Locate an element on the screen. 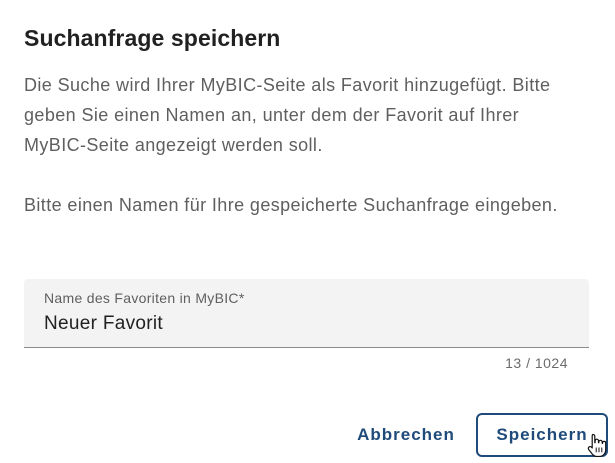 Image resolution: width=615 pixels, height=463 pixels. cancel-button: Abbrechen is located at coordinates (406, 435).